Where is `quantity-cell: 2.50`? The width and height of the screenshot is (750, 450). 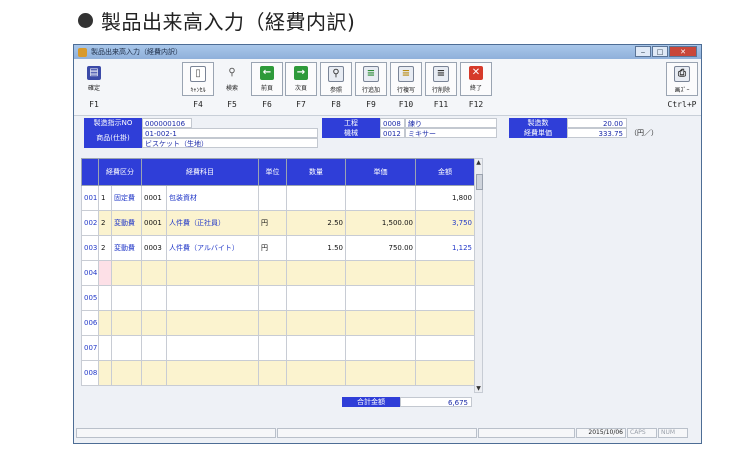 quantity-cell: 2.50 is located at coordinates (316, 223).